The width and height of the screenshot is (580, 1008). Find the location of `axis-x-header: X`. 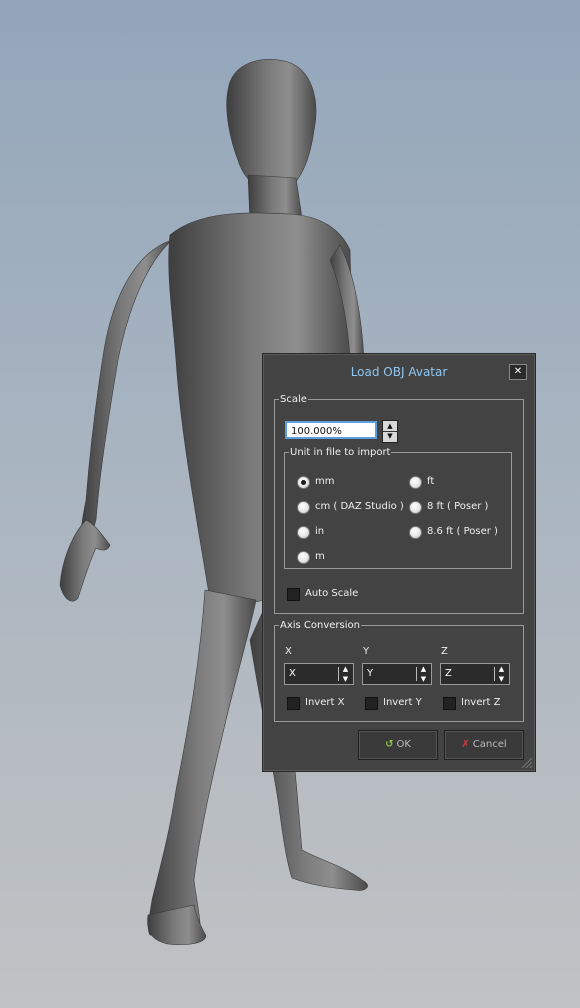

axis-x-header: X is located at coordinates (288, 651).